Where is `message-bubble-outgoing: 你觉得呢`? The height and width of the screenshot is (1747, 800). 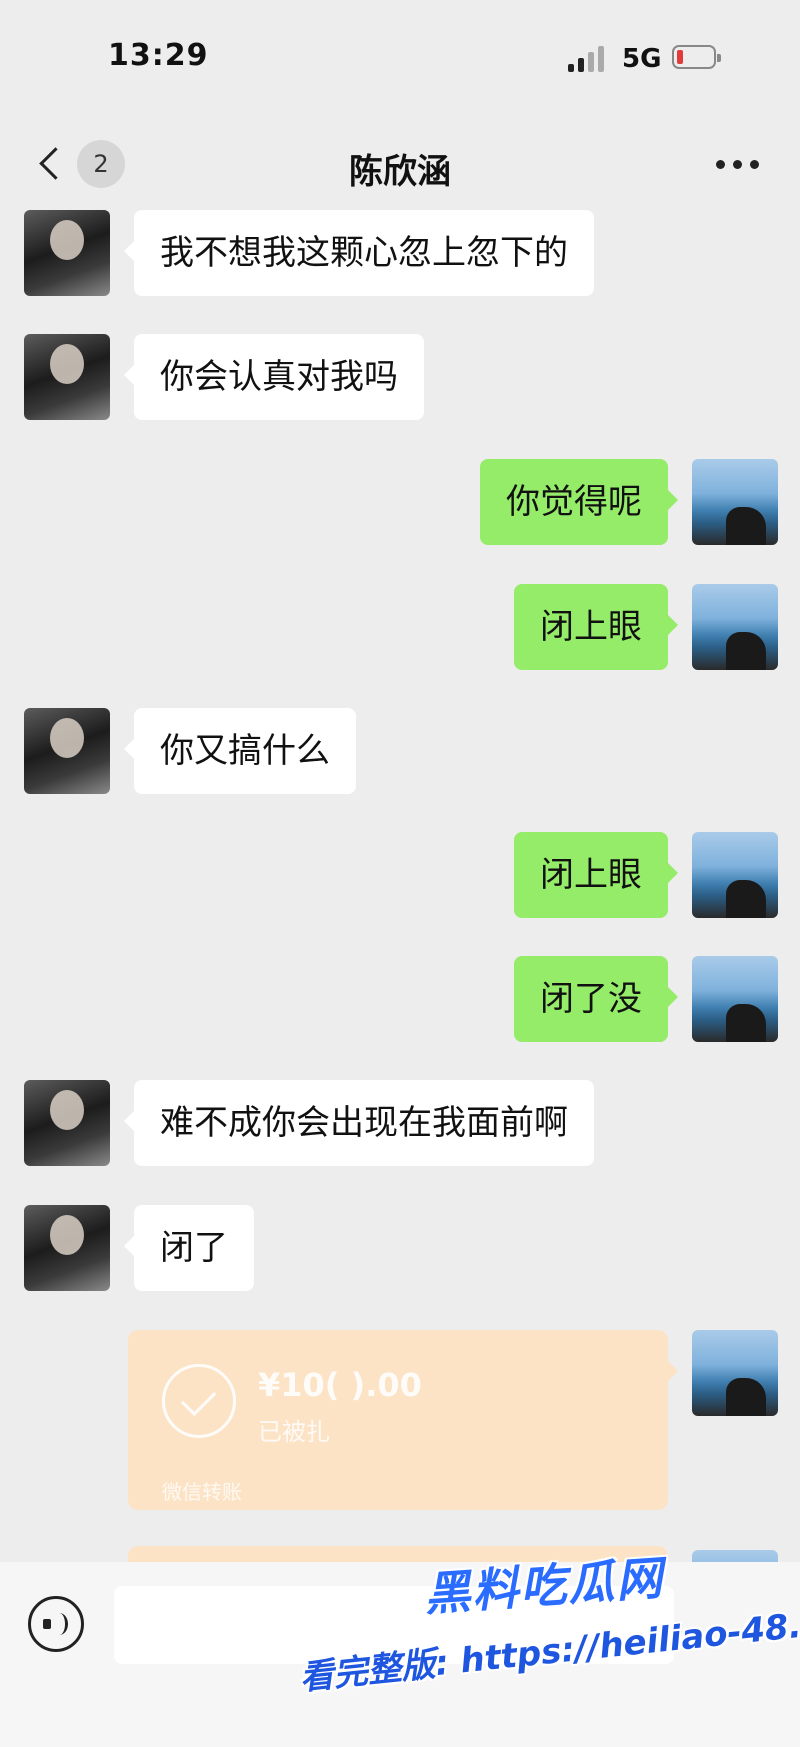
message-bubble-outgoing: 你觉得呢 is located at coordinates (579, 502).